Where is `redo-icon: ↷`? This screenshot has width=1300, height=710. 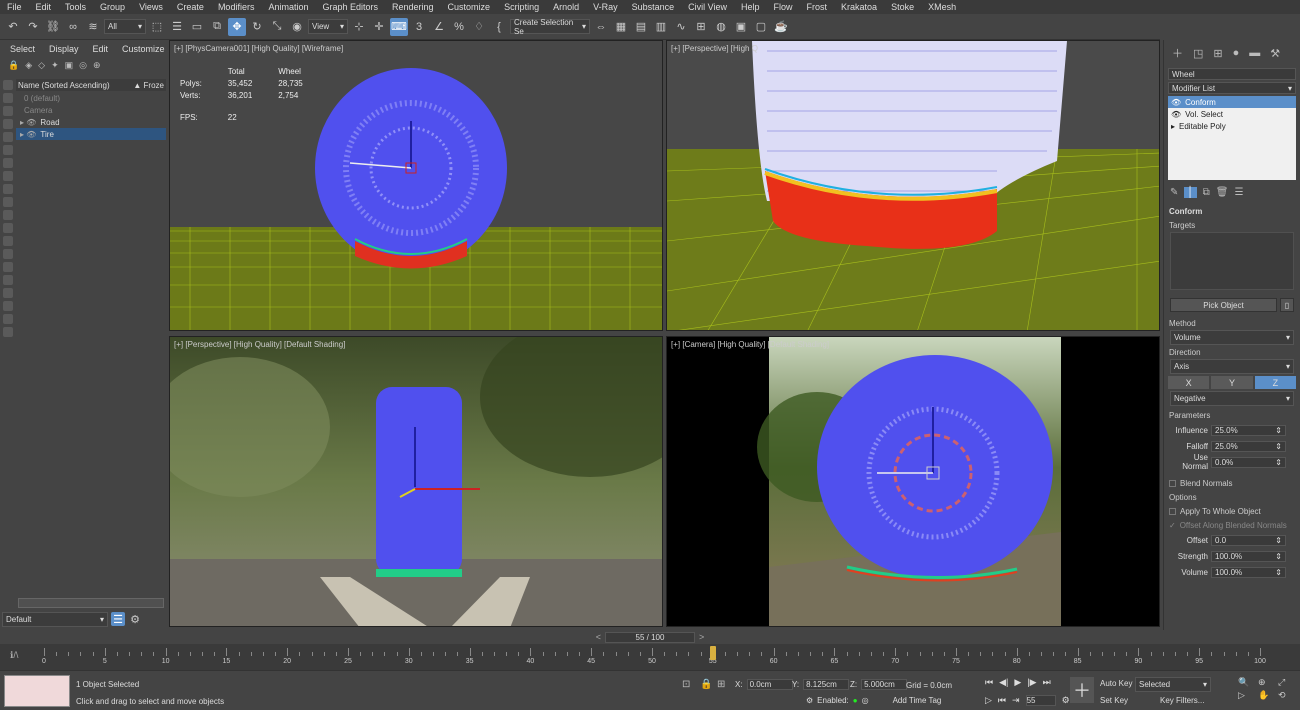 redo-icon: ↷ is located at coordinates (33, 27).